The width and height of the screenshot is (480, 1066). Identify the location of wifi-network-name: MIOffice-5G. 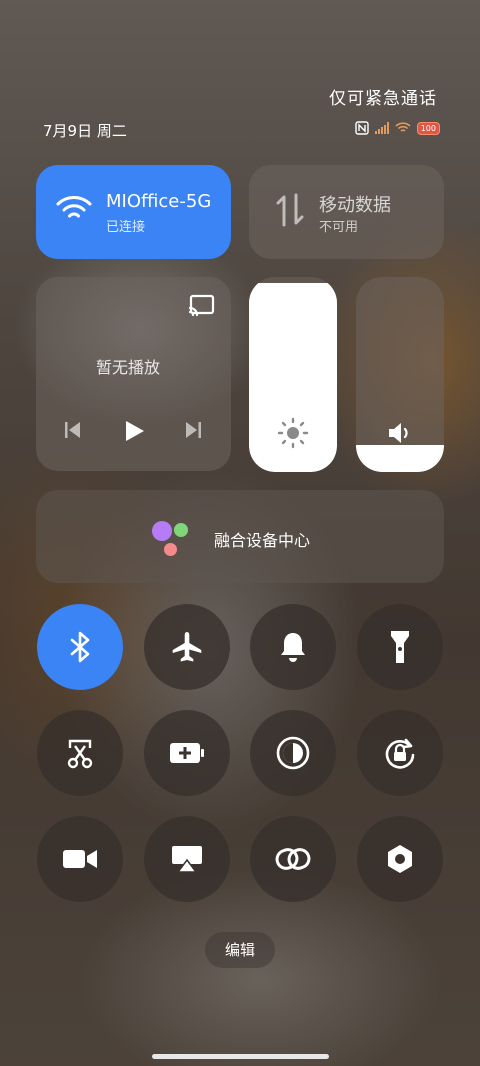
(159, 201).